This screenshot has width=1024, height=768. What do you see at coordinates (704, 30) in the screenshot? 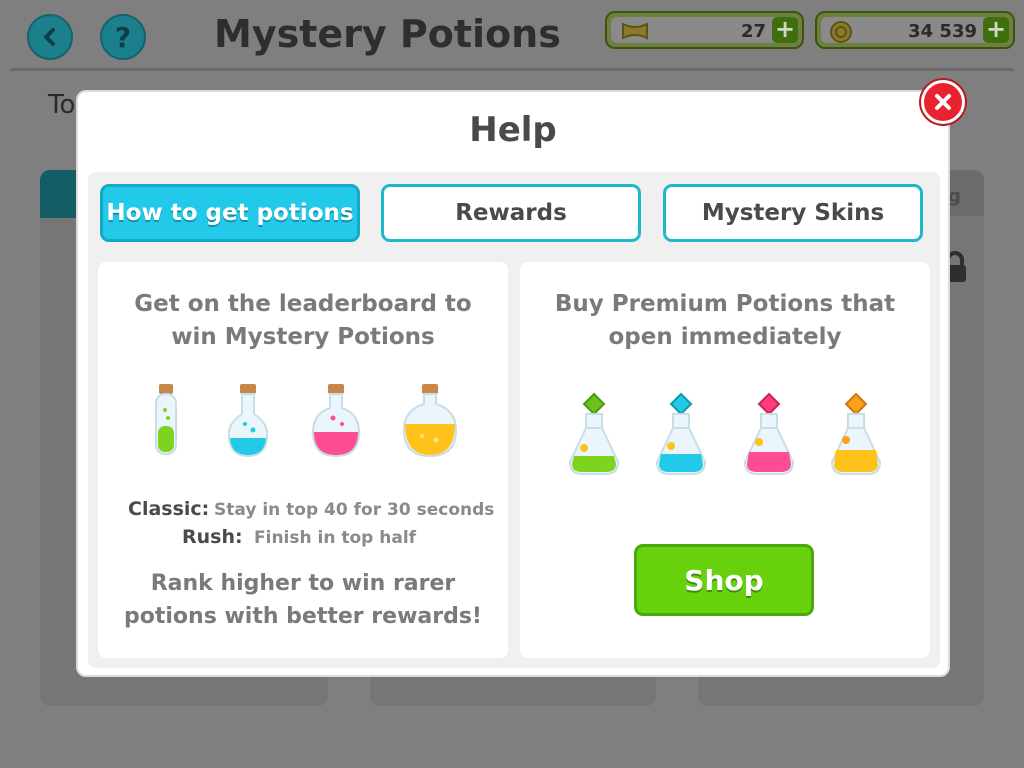
I see `tickets-counter: 27 +` at bounding box center [704, 30].